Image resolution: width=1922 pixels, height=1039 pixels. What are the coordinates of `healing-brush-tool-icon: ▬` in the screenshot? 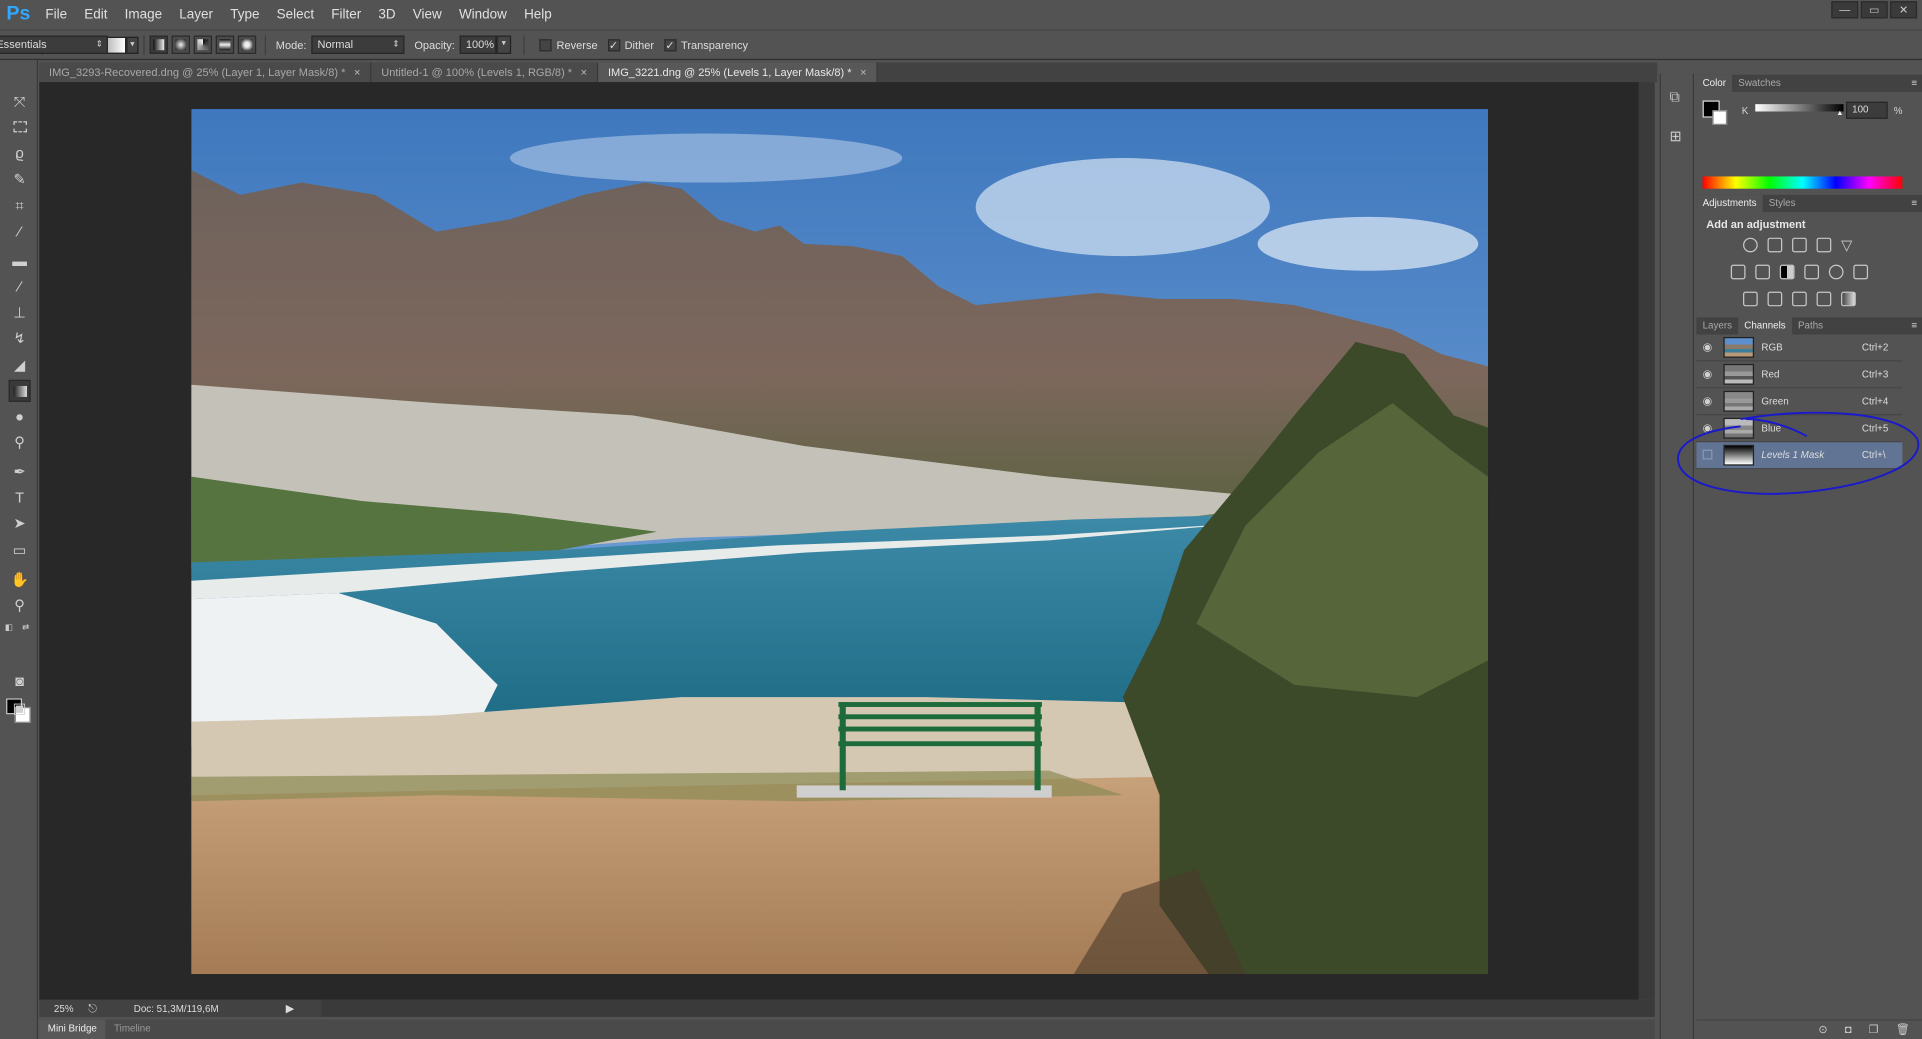 It's located at (20, 261).